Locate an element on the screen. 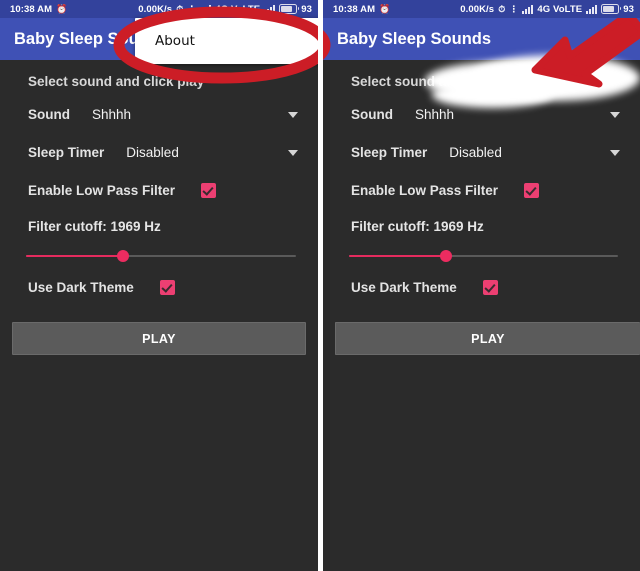  app-title: Baby Sleep Sounds is located at coordinates (414, 38).